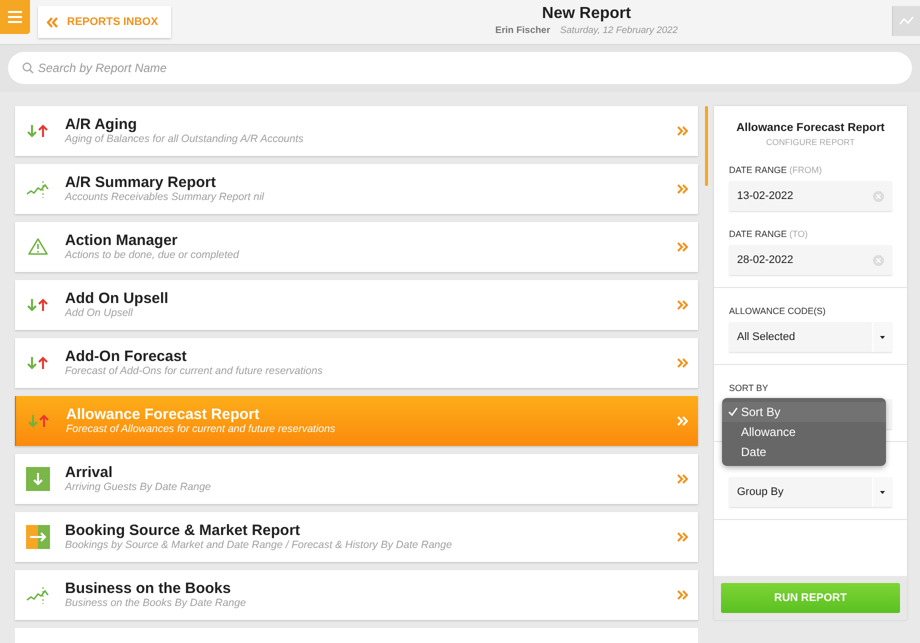  What do you see at coordinates (810, 337) in the screenshot?
I see `allowance-select: All Selected` at bounding box center [810, 337].